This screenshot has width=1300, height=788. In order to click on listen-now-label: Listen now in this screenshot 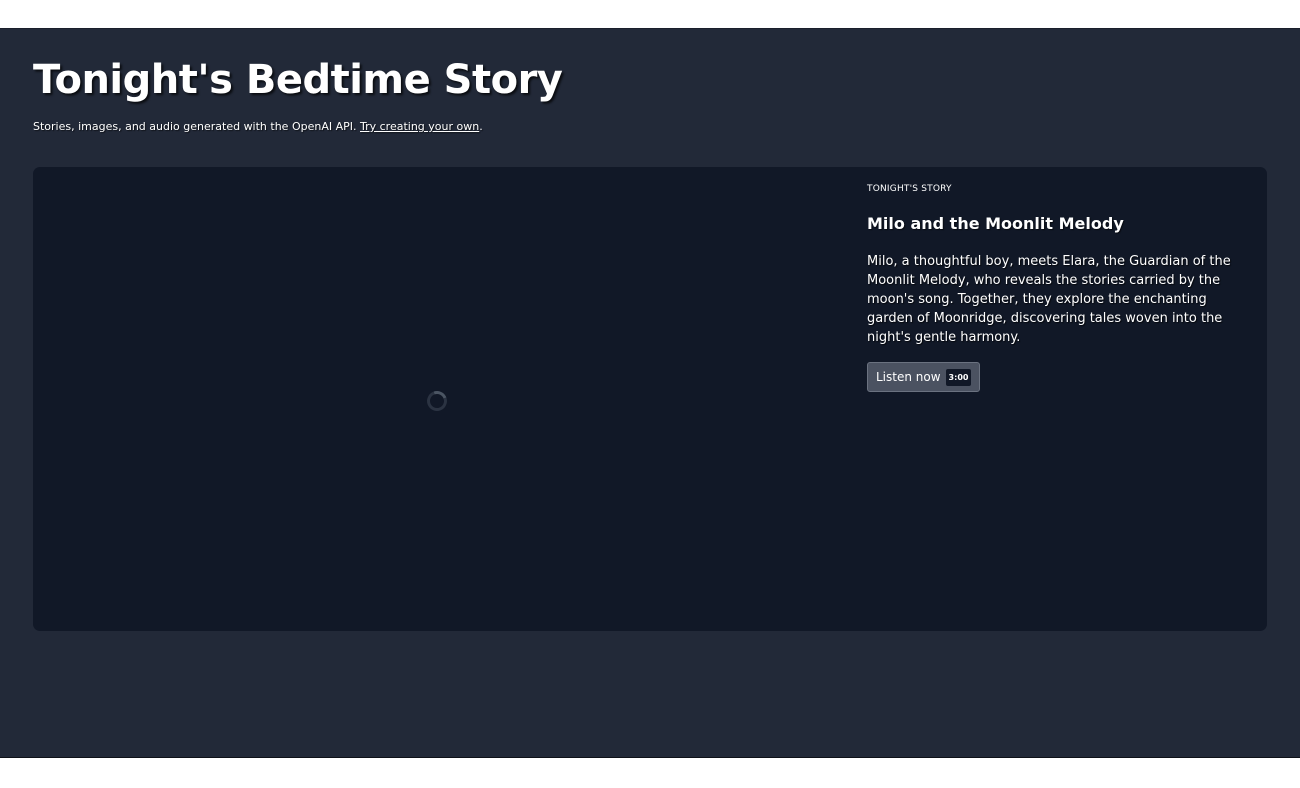, I will do `click(908, 377)`.